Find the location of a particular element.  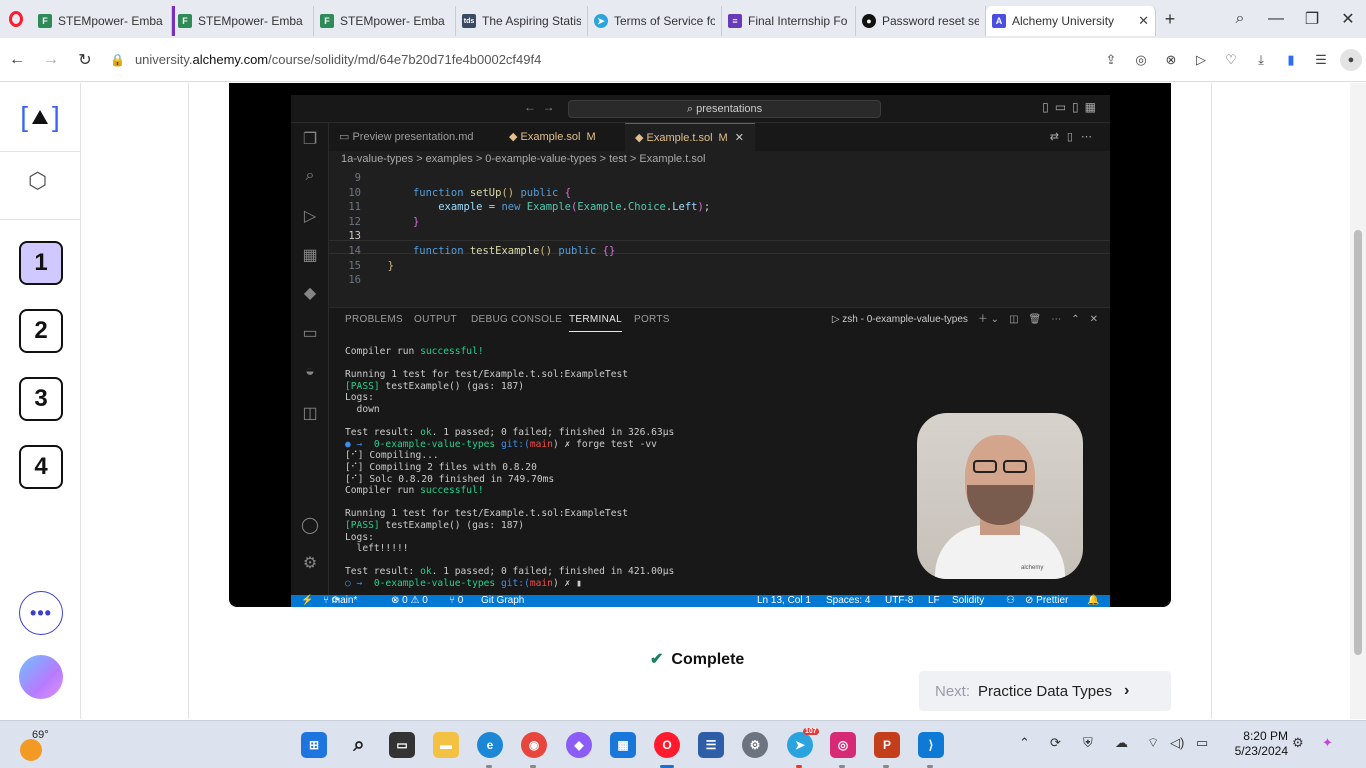

presenter-webcam: alchemy is located at coordinates (1000, 496).